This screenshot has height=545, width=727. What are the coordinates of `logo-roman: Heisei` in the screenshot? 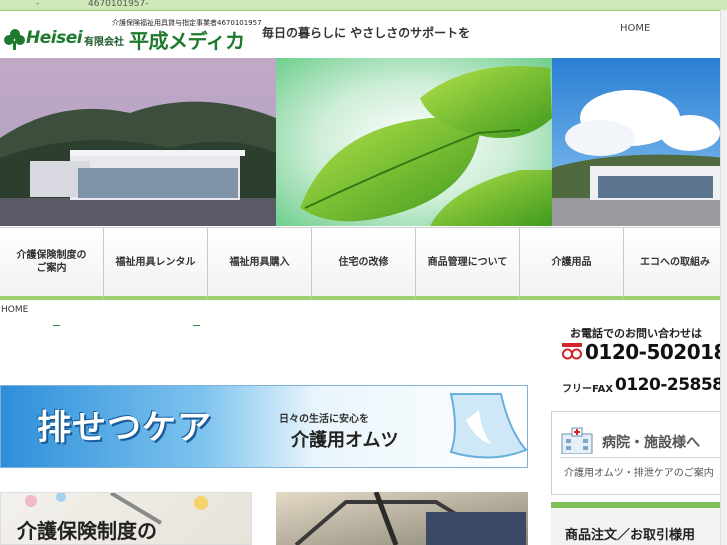 It's located at (54, 38).